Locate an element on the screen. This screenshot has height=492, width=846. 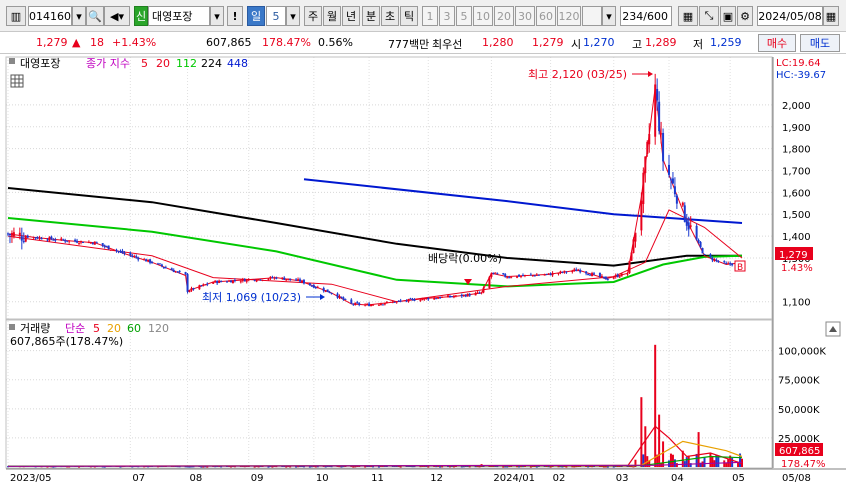
period-month-button: 월 is located at coordinates (332, 16).